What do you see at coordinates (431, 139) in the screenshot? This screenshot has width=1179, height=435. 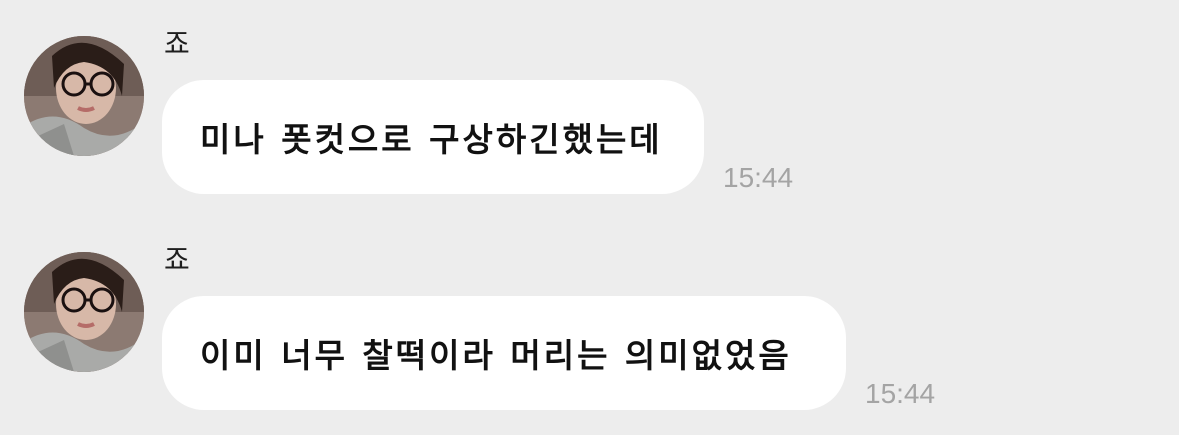 I see `message-text: 미나 폿컷으로 구상하긴했는데` at bounding box center [431, 139].